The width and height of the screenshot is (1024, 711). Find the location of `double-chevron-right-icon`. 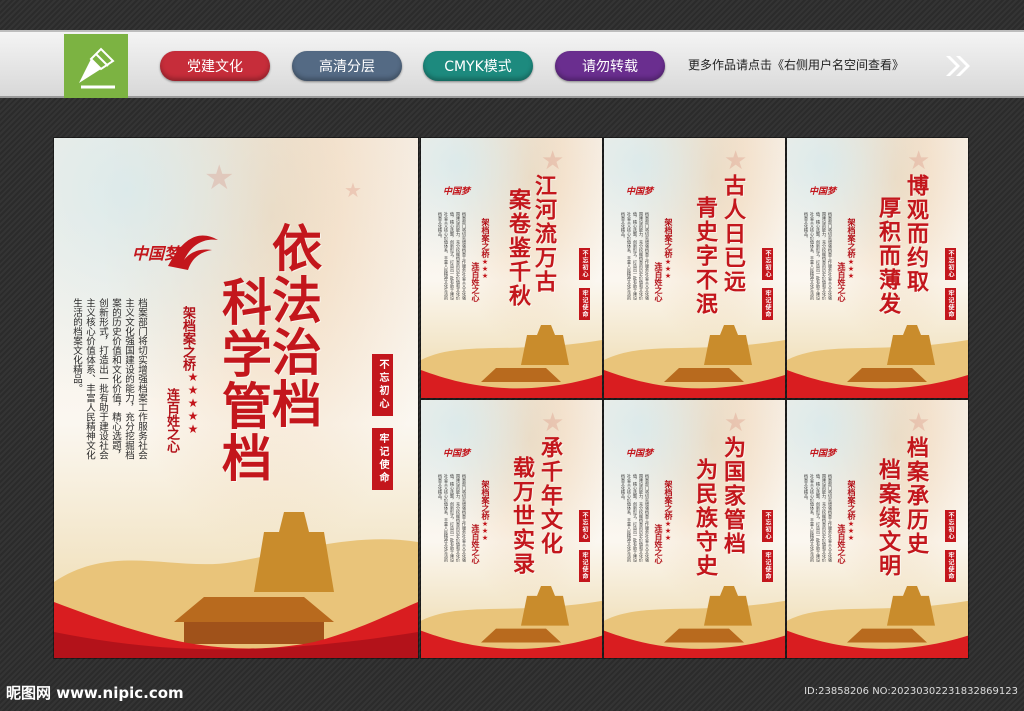

double-chevron-right-icon is located at coordinates (958, 66).